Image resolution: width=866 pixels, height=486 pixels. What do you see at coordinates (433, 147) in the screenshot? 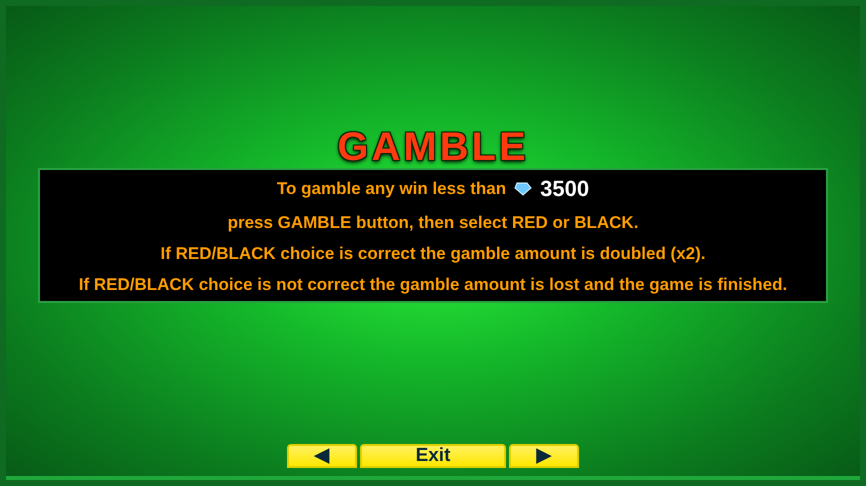
I see `gamble-title: GAMBLE` at bounding box center [433, 147].